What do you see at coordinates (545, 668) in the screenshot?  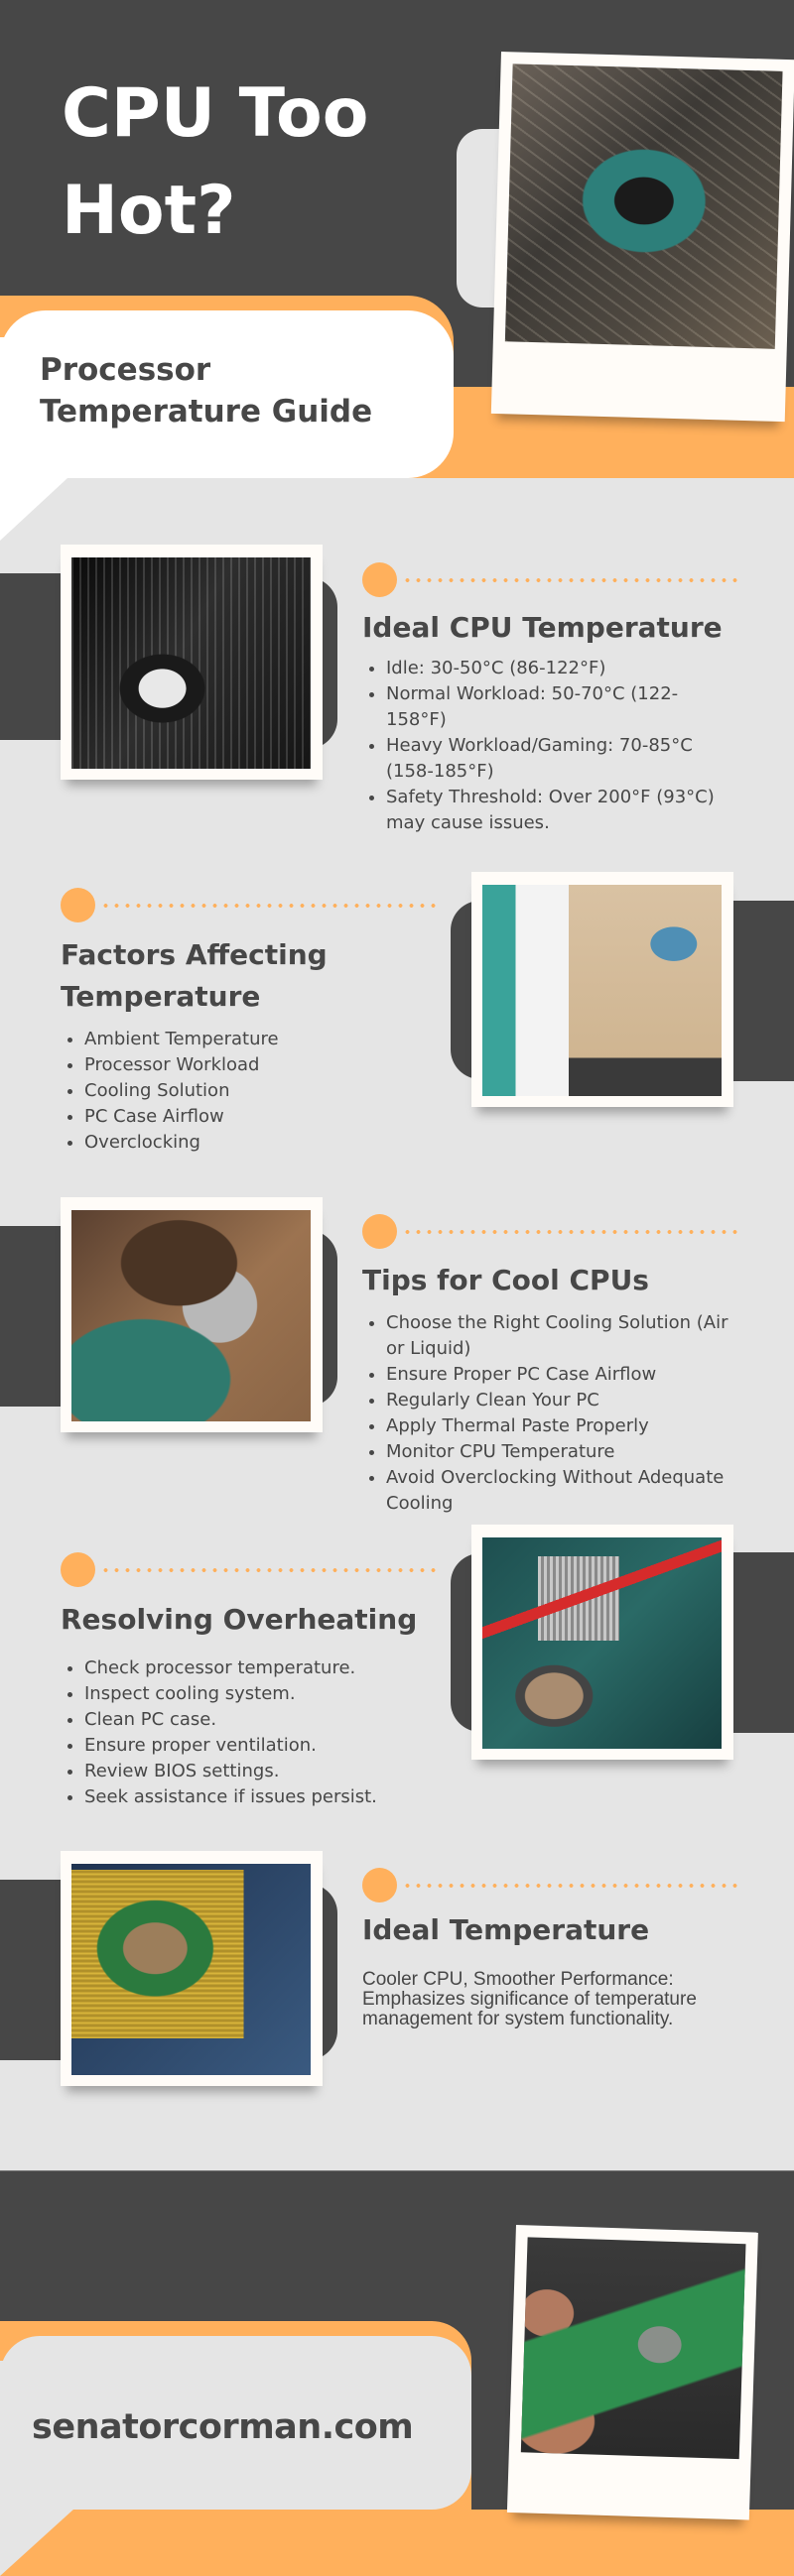 I see `list-item: Idle: 30-50°C (86-122°F)` at bounding box center [545, 668].